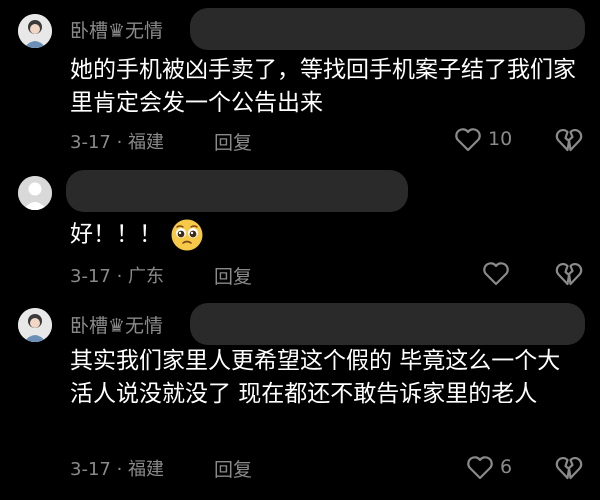  What do you see at coordinates (483, 139) in the screenshot?
I see `like-button: 10` at bounding box center [483, 139].